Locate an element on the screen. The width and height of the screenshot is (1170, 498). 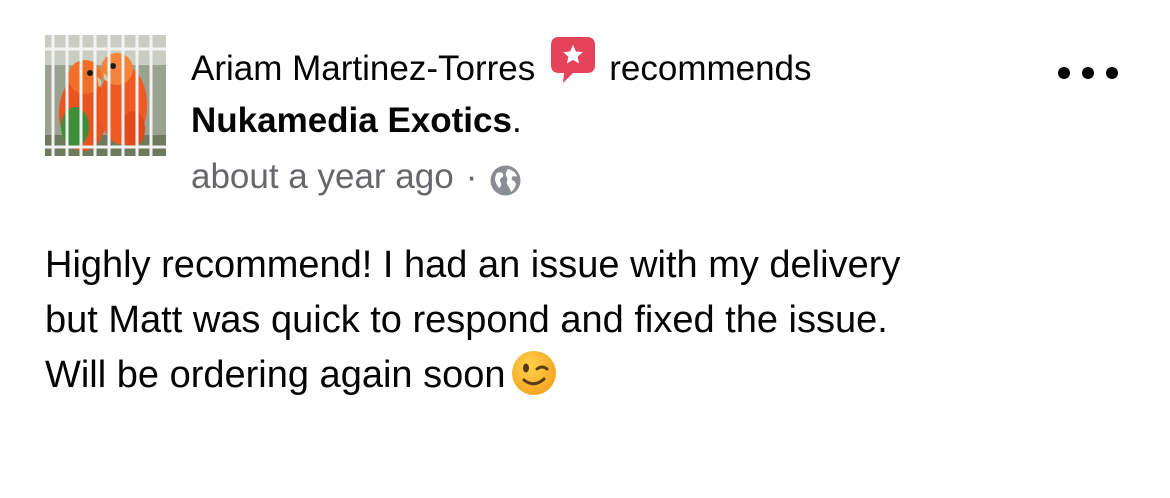
winking-face-emoji-icon is located at coordinates (534, 373).